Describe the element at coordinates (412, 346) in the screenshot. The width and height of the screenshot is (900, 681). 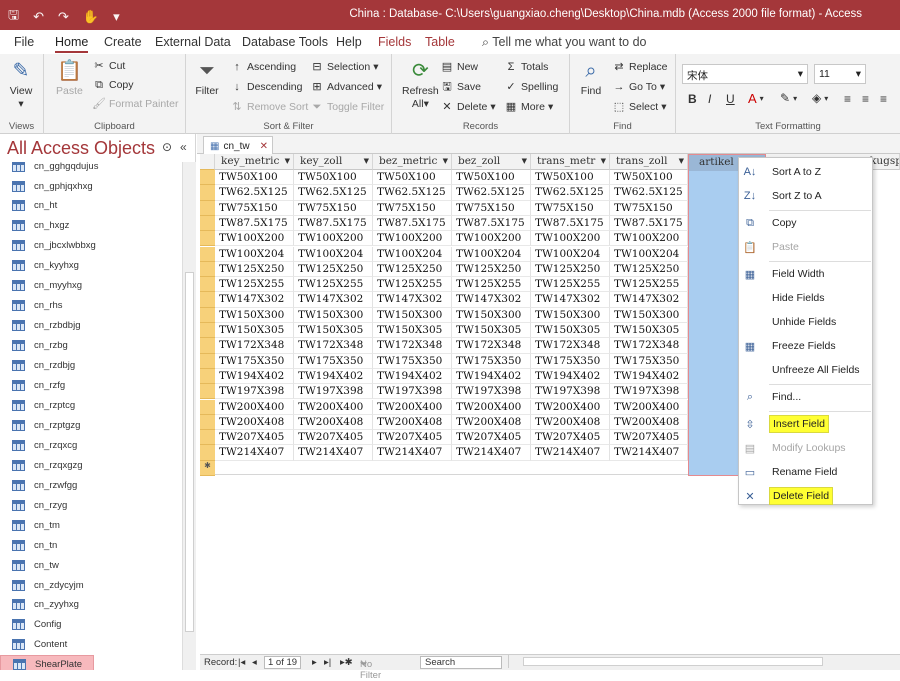
I see `table-cell: TW172X348` at that location.